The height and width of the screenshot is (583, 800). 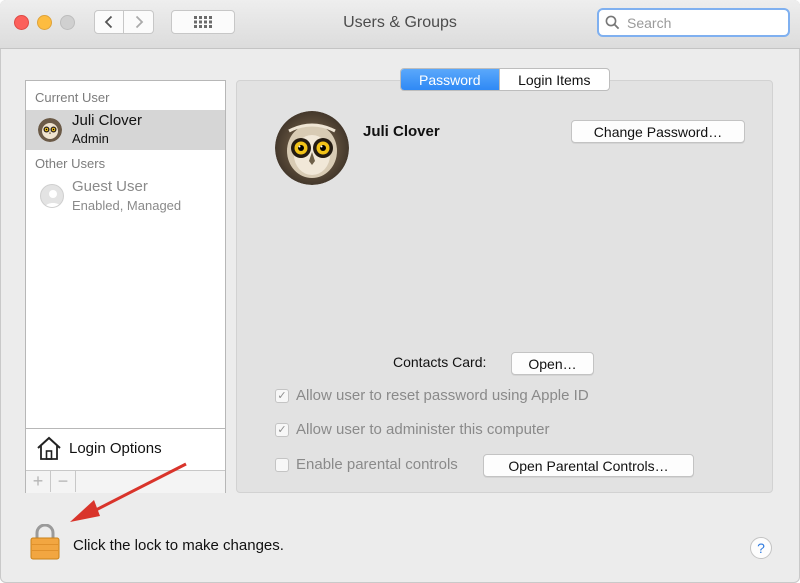 What do you see at coordinates (125, 130) in the screenshot?
I see `sidebar-item-current-user: Juli Clover Admin` at bounding box center [125, 130].